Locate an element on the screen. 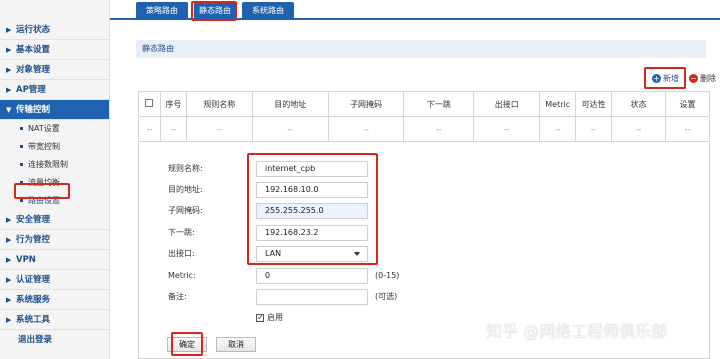  sidebar-item-run-status: ▶ 运行状态 is located at coordinates (54, 30).